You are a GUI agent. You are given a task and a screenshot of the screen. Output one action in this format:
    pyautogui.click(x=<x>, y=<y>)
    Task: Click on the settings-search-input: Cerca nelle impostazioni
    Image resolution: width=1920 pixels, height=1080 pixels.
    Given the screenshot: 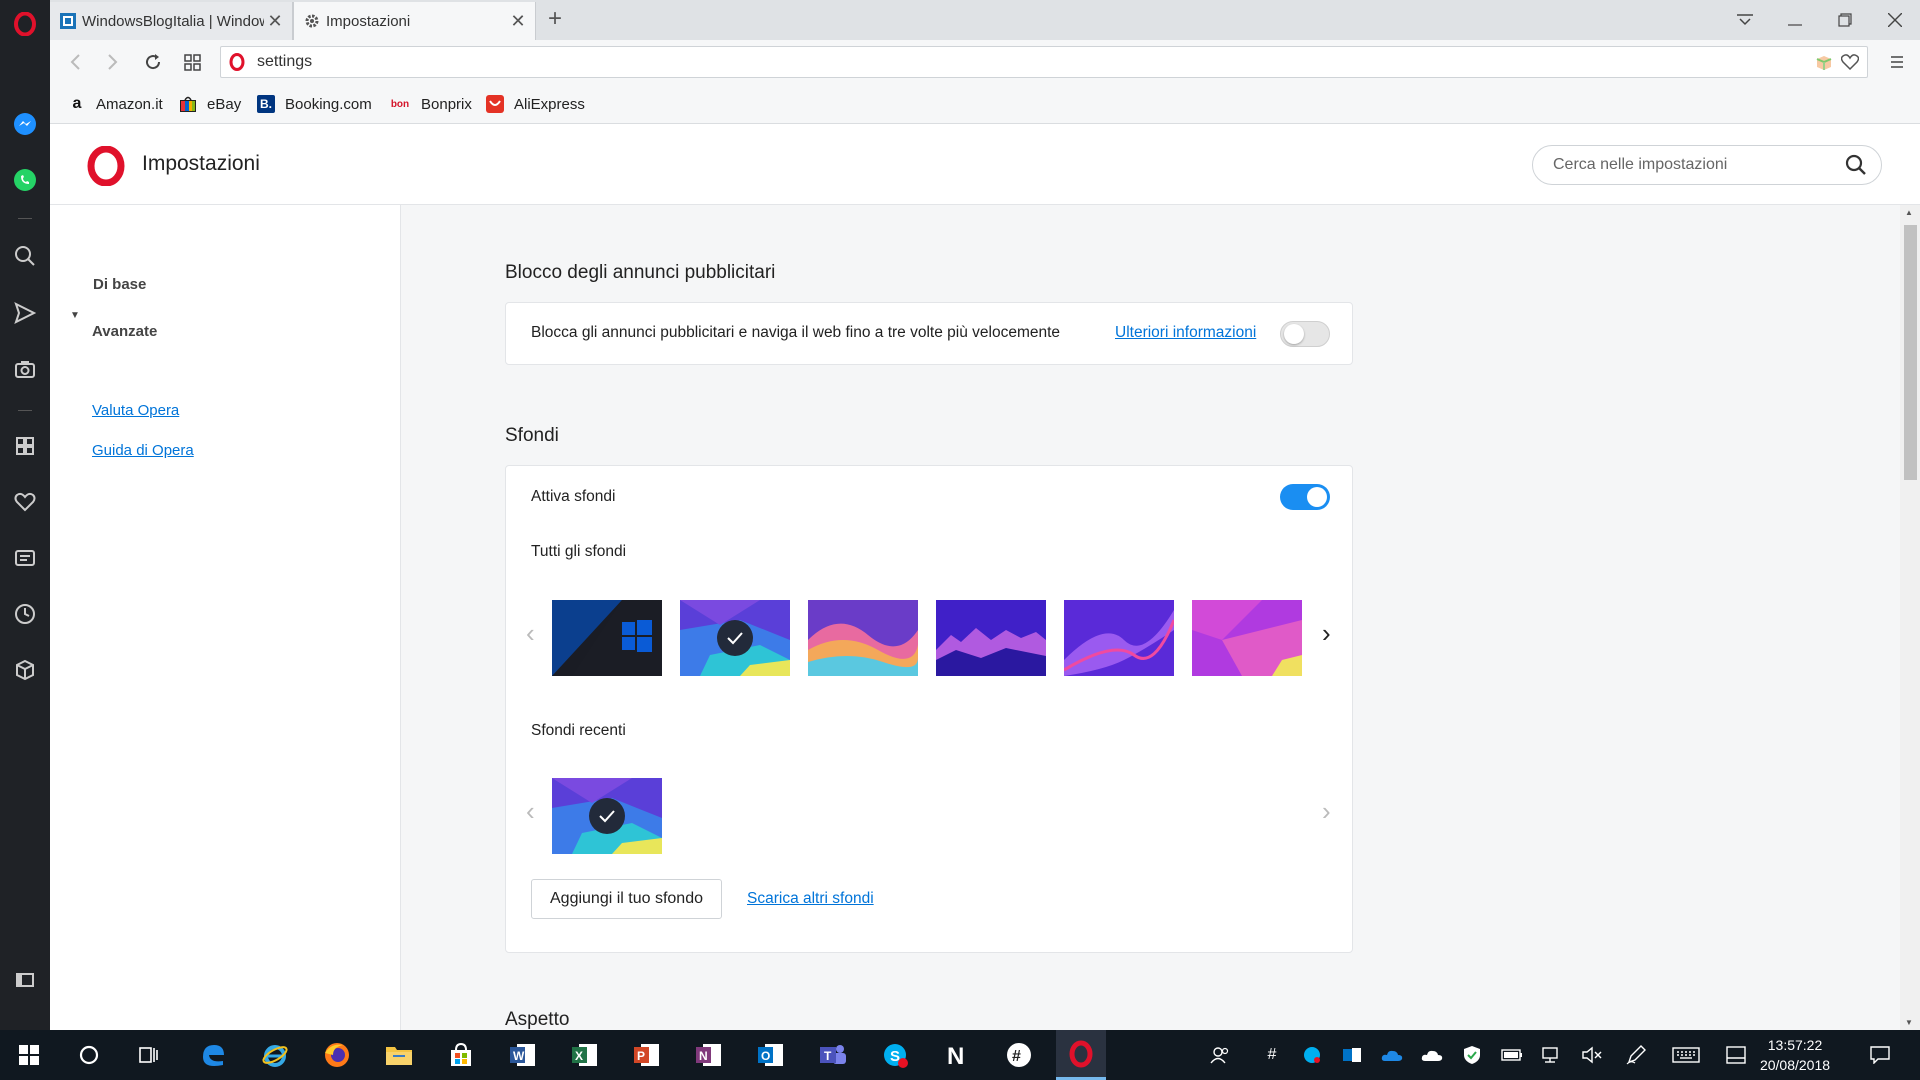 What is the action you would take?
    pyautogui.click(x=1707, y=165)
    